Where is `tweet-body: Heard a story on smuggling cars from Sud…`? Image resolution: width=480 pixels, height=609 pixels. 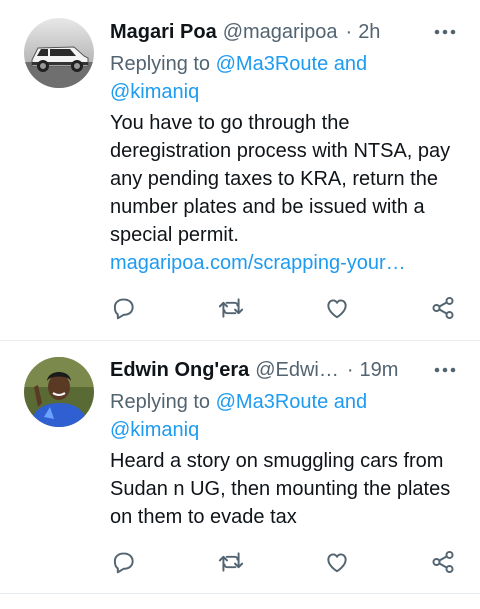 tweet-body: Heard a story on smuggling cars from Sud… is located at coordinates (280, 489).